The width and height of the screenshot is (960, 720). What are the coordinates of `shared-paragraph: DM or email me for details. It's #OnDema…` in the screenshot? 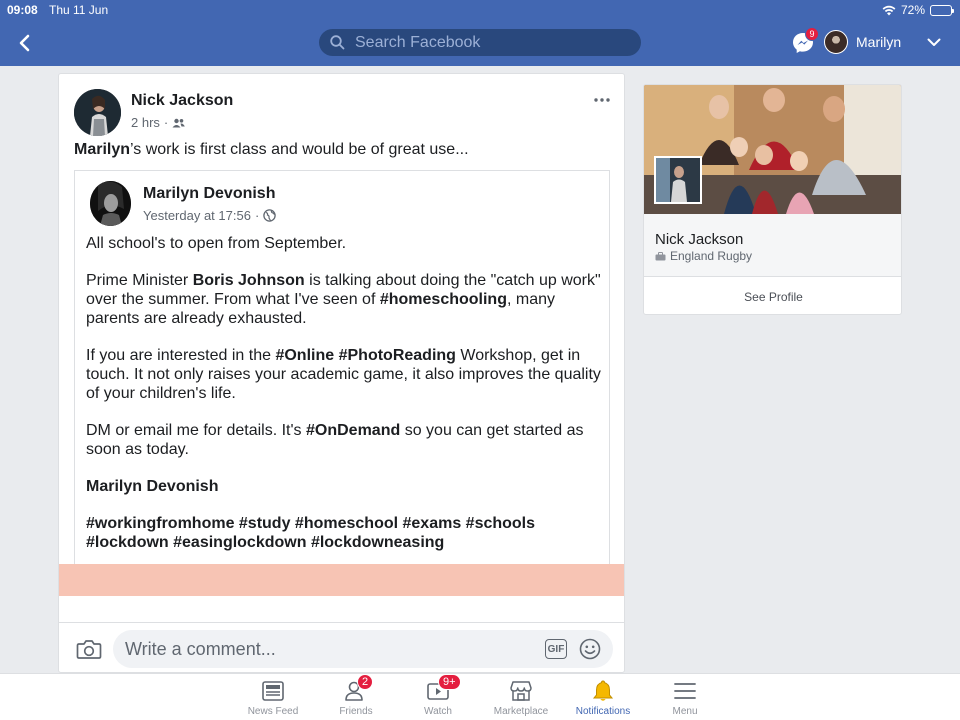 It's located at (343, 440).